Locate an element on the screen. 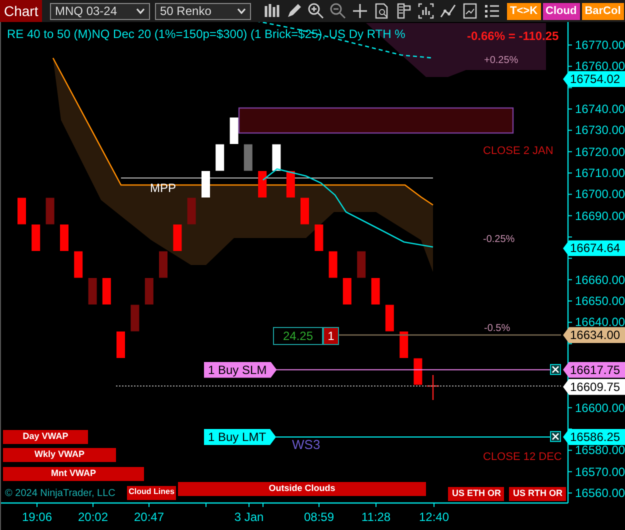 The height and width of the screenshot is (530, 625). chart-frame-icon is located at coordinates (426, 11).